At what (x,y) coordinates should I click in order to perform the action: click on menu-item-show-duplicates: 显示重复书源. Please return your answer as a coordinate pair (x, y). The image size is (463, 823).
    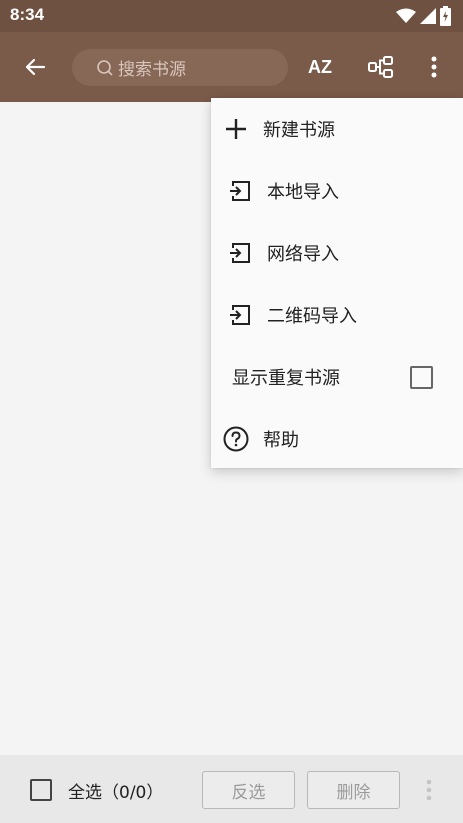
    Looking at the image, I should click on (337, 377).